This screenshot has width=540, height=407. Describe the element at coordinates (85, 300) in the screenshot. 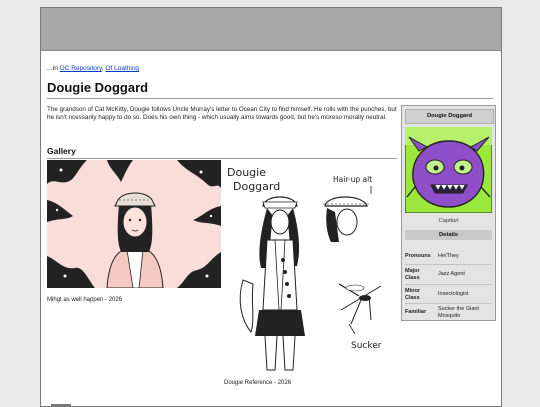

I see `gallery-caption-1: Mihgt as well happen - 2026` at that location.